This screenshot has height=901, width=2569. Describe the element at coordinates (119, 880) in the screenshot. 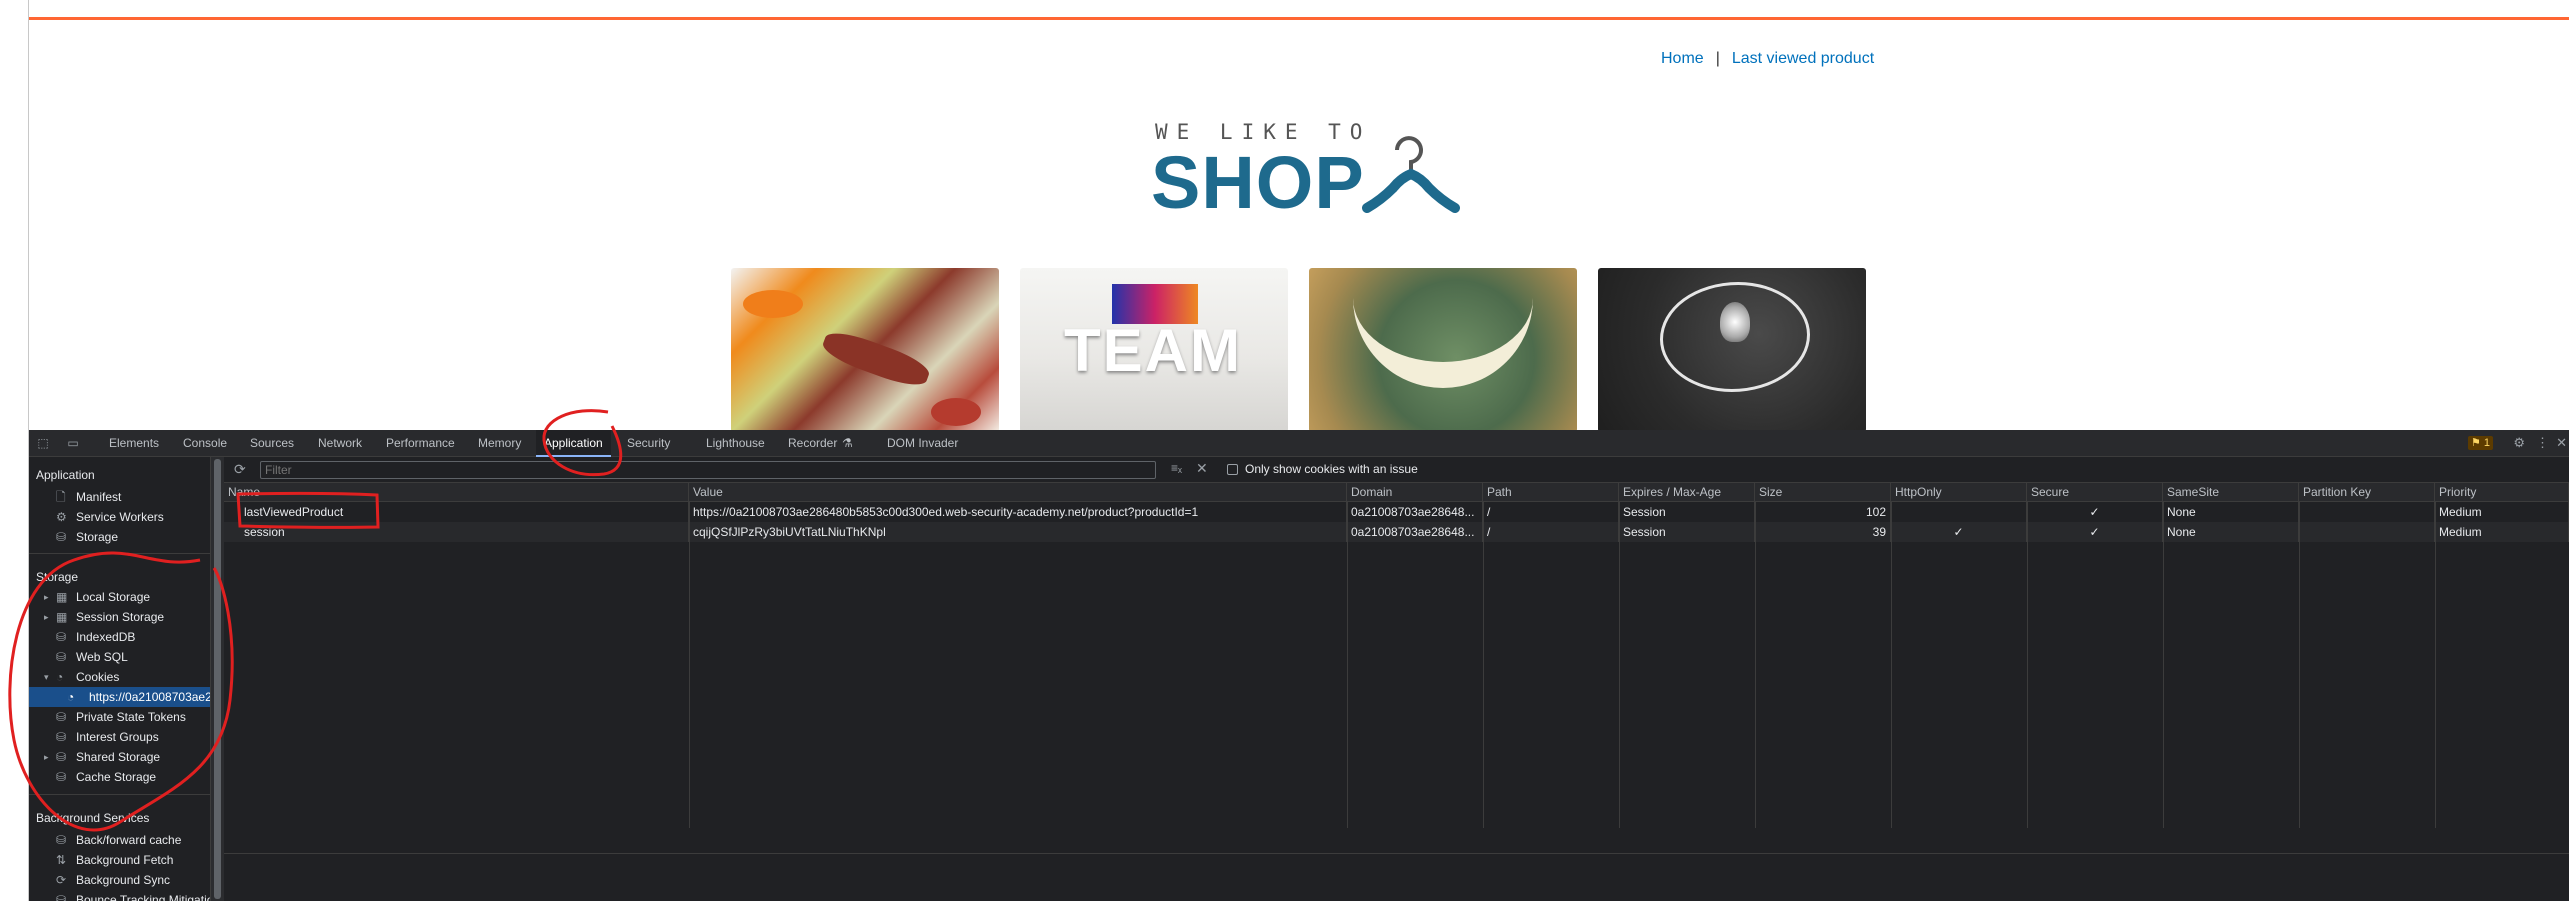

I see `sidebar-item-background-sync: ⟳ Background Sync` at that location.